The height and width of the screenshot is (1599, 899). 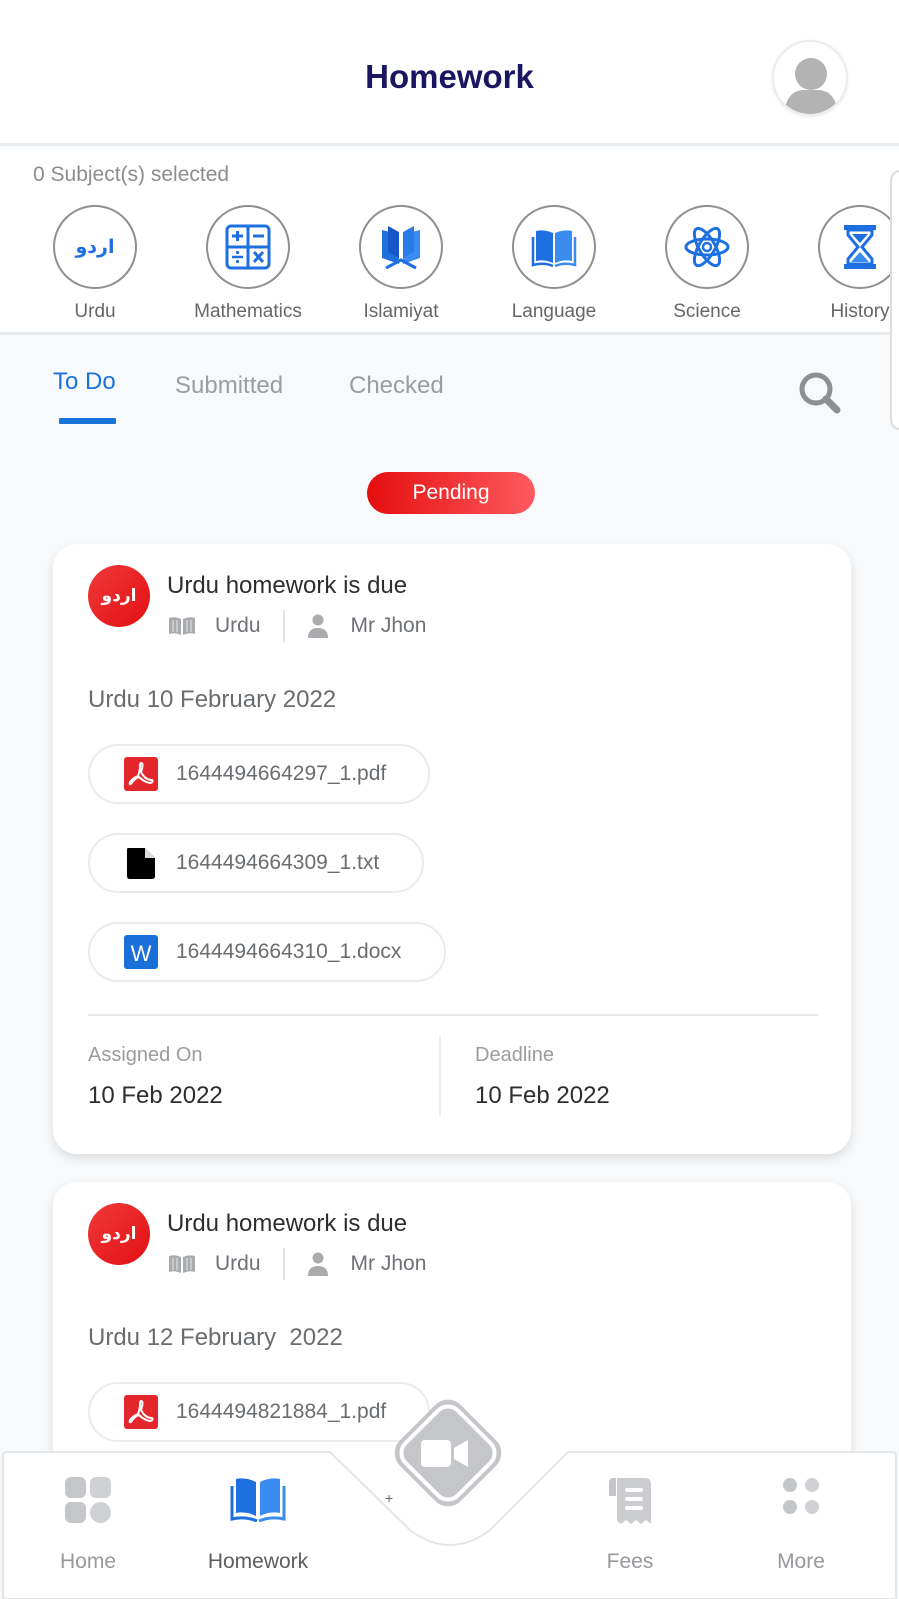 I want to click on video-call-button, so click(x=448, y=1453).